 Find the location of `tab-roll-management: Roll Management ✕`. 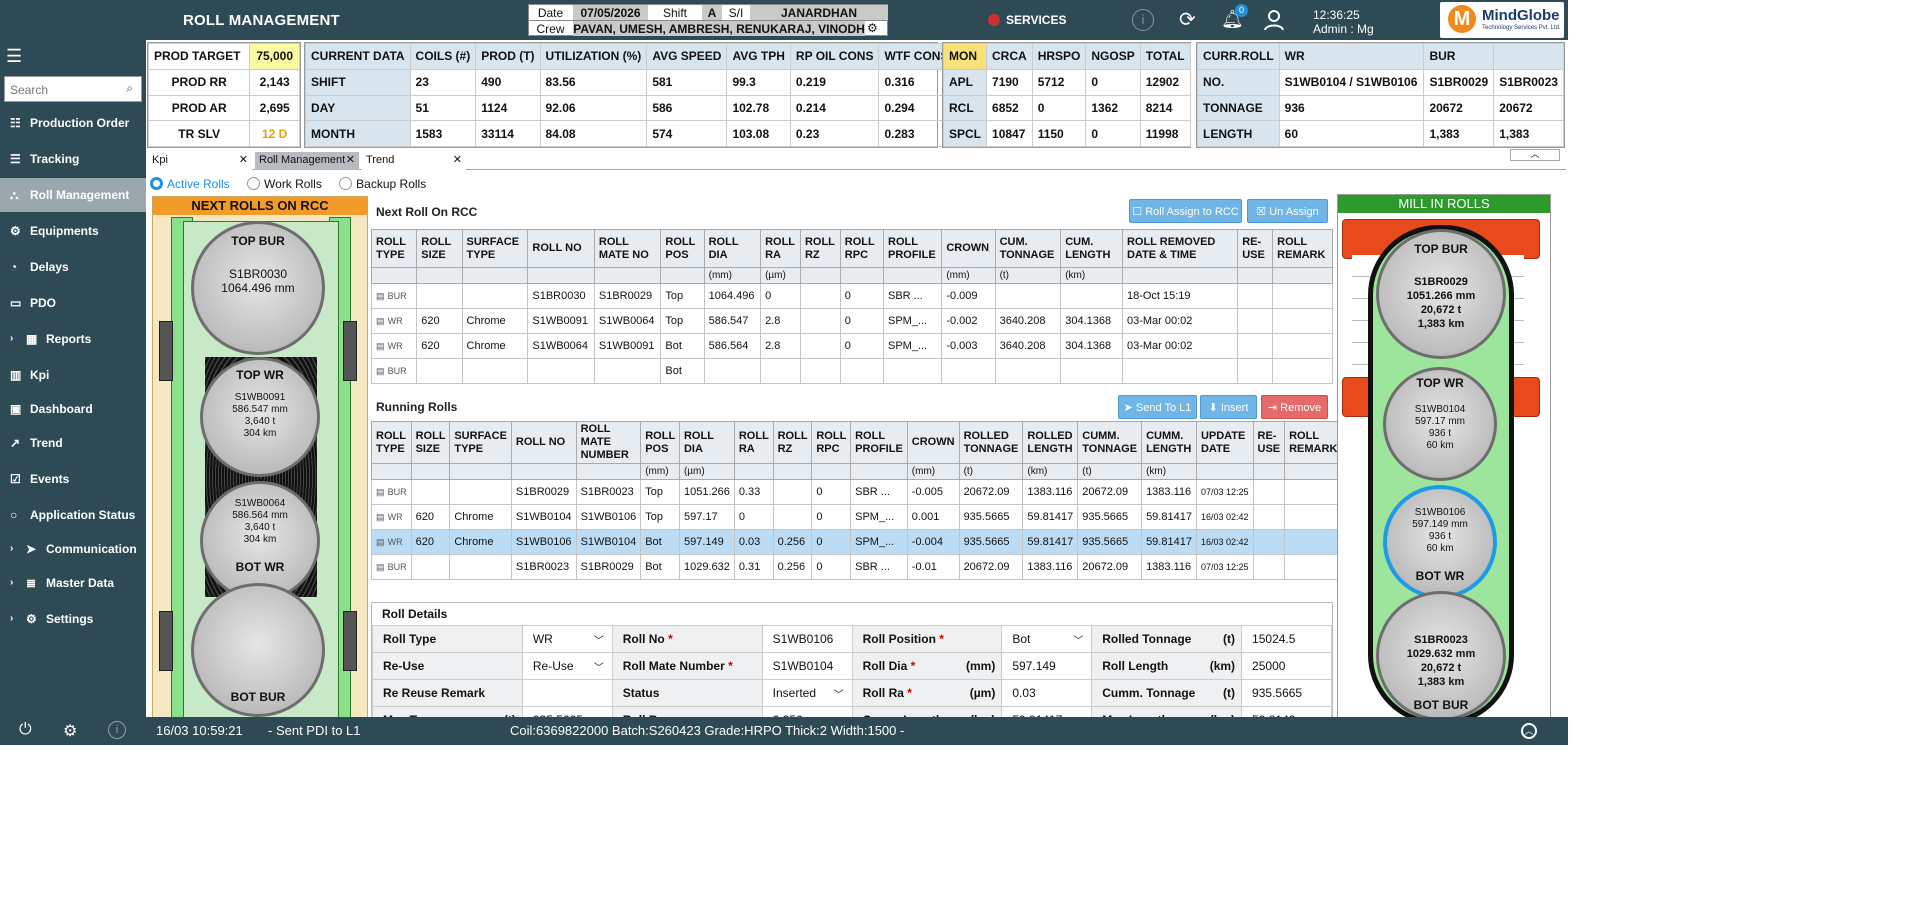

tab-roll-management: Roll Management ✕ is located at coordinates (307, 161).